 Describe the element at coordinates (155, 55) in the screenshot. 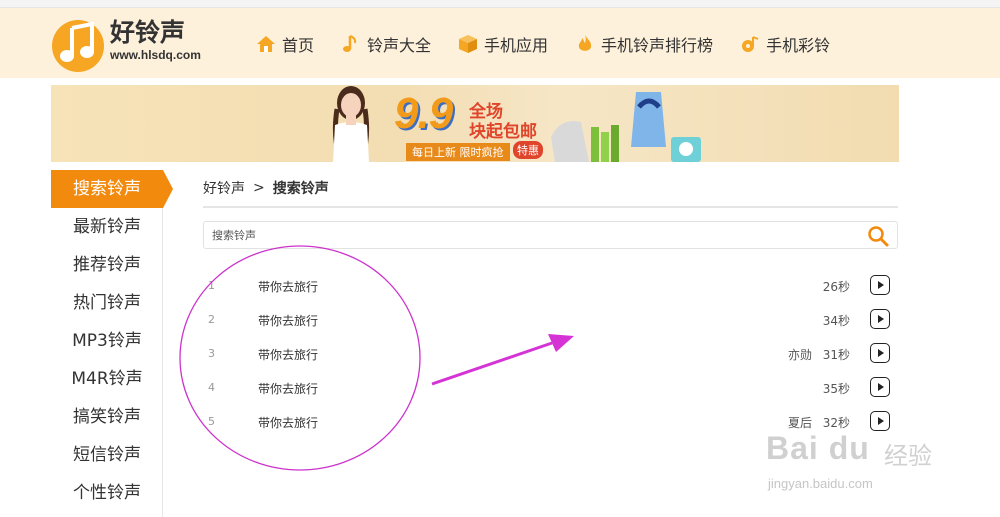

I see `site-url: www.hlsdq.com` at that location.